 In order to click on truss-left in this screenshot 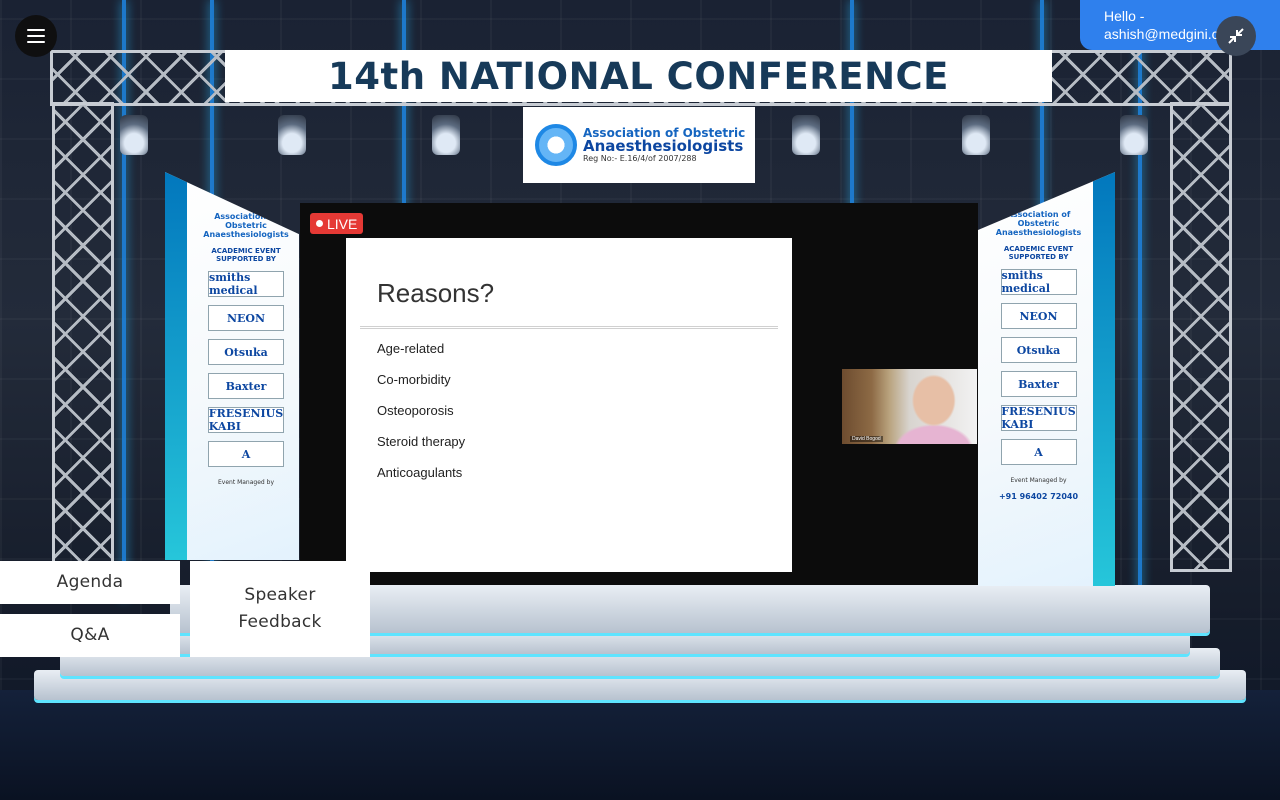, I will do `click(83, 337)`.